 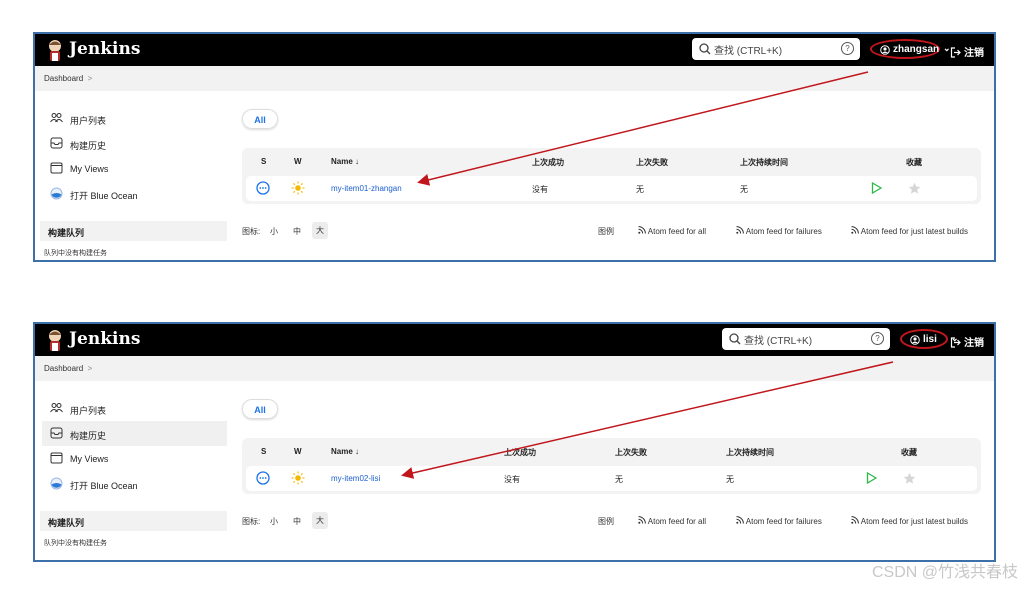 What do you see at coordinates (944, 572) in the screenshot?
I see `watermark: CSDN @竹浅共春枝` at bounding box center [944, 572].